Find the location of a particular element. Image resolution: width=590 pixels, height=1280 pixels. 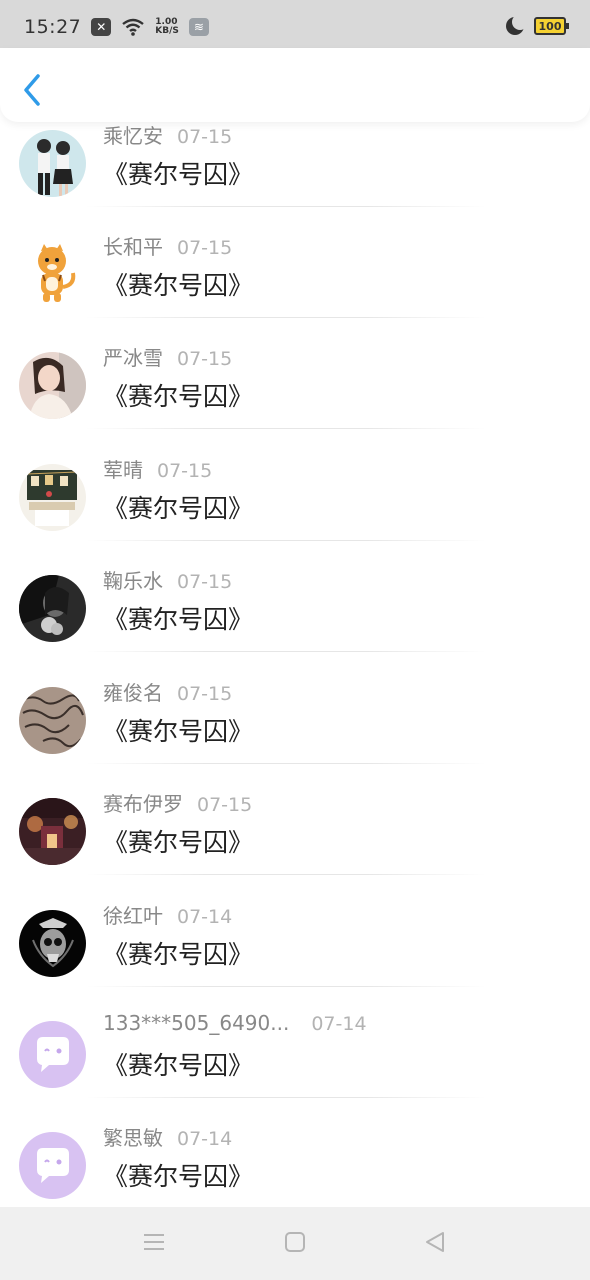

list-item: 乘忆安 07-15 《赛尔号囚》 is located at coordinates (295, 175).